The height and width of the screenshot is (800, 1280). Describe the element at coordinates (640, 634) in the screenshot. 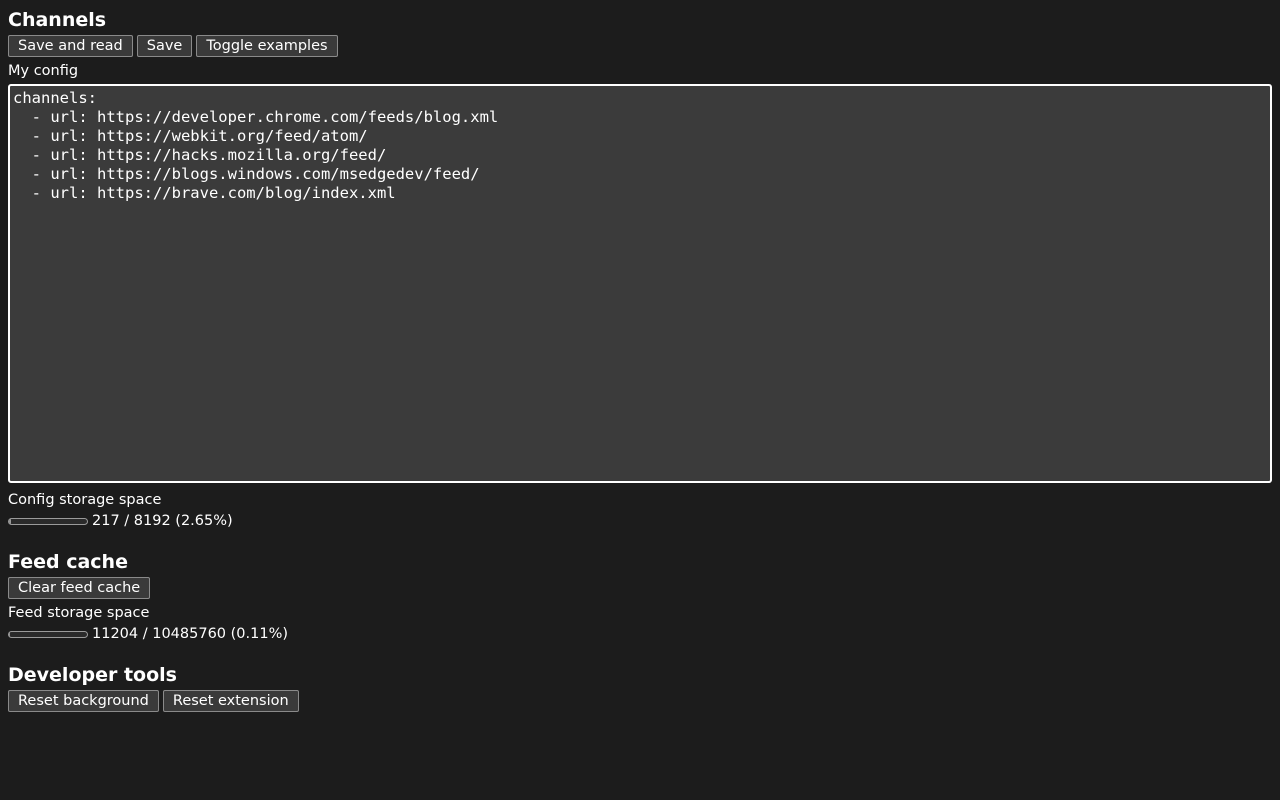

I see `feed-storage-meter-row: 11204 / 10485760 (0.11%)` at that location.